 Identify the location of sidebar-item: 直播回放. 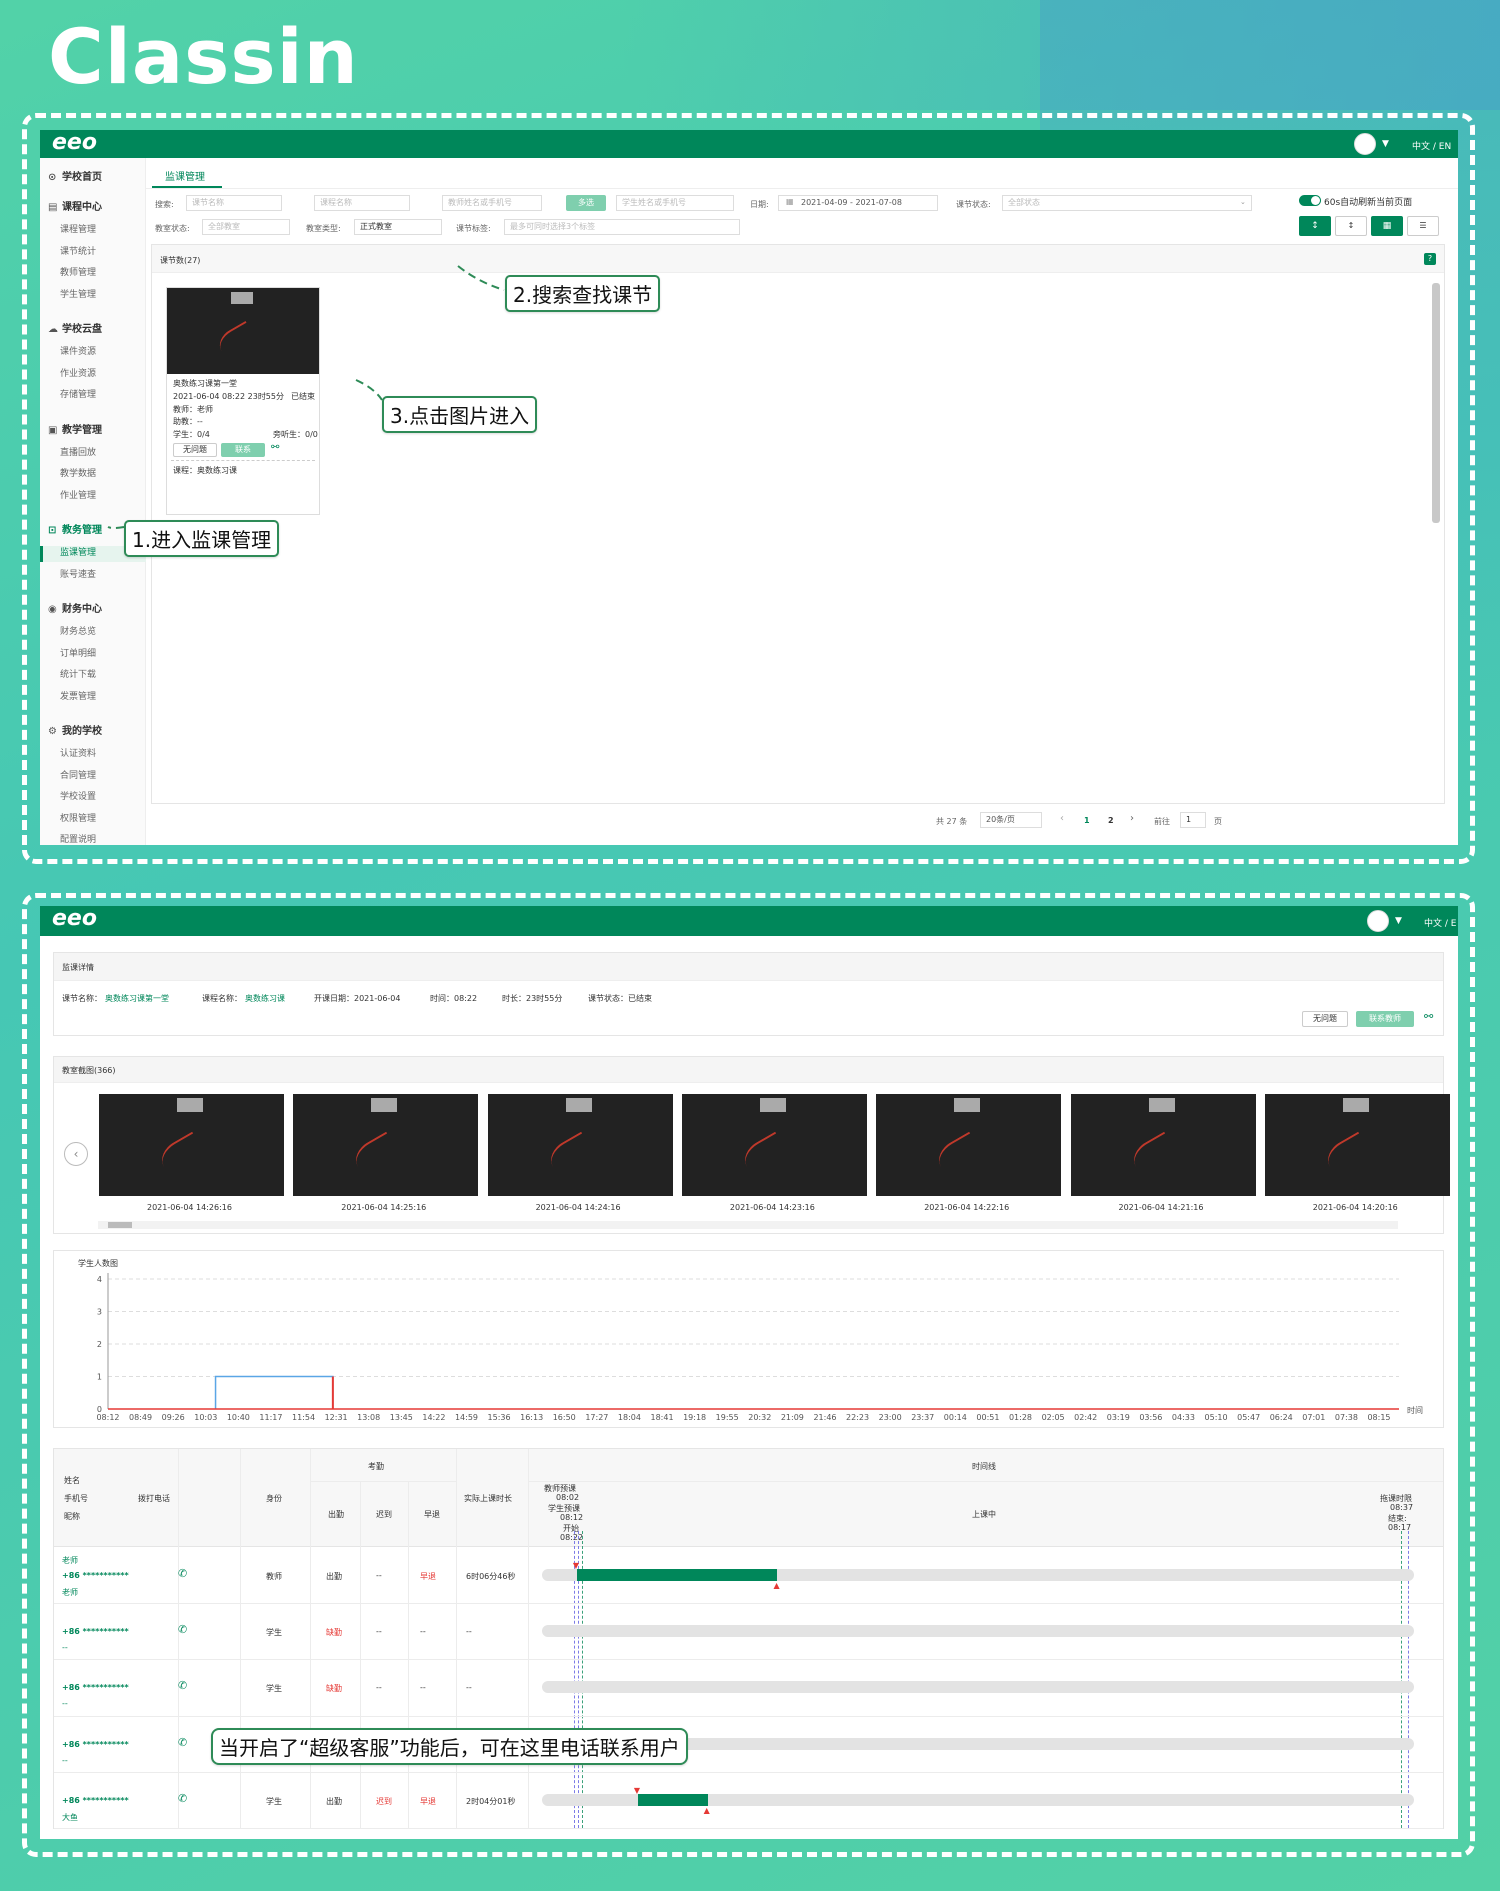
(78, 451).